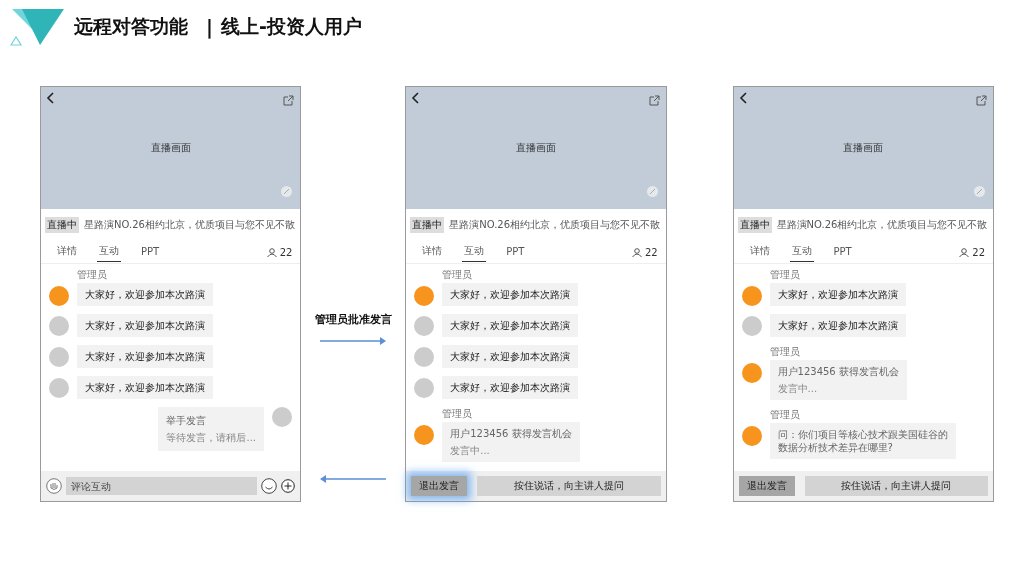  Describe the element at coordinates (288, 486) in the screenshot. I see `plus-icon` at that location.